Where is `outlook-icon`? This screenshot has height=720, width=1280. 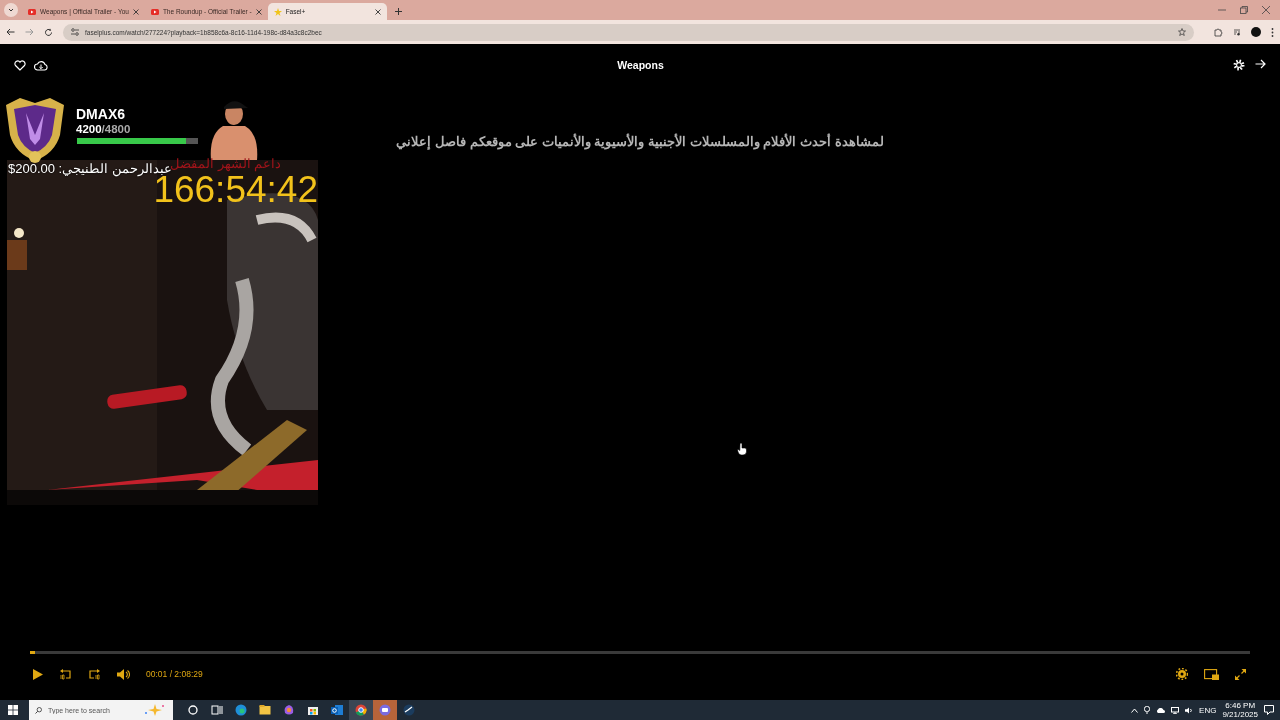
outlook-icon is located at coordinates (337, 710).